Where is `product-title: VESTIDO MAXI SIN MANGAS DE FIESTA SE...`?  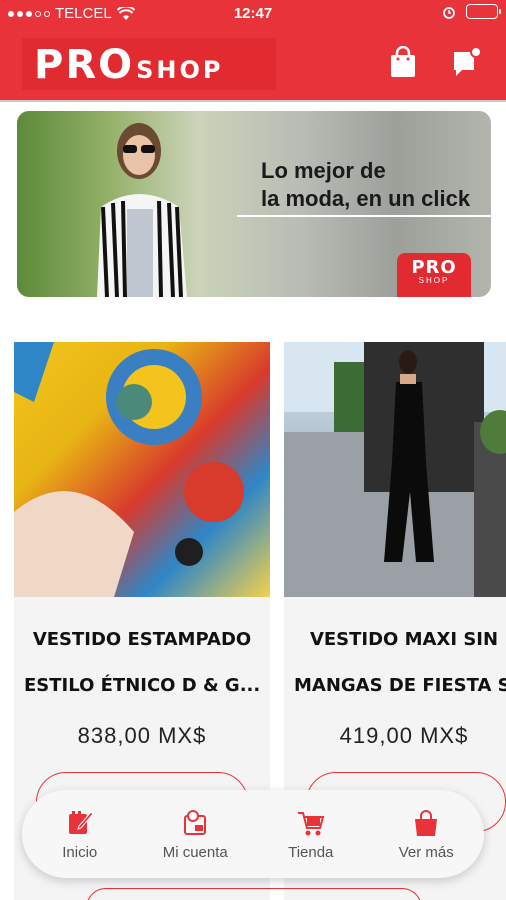 product-title: VESTIDO MAXI SIN MANGAS DE FIESTA SE... is located at coordinates (395, 663).